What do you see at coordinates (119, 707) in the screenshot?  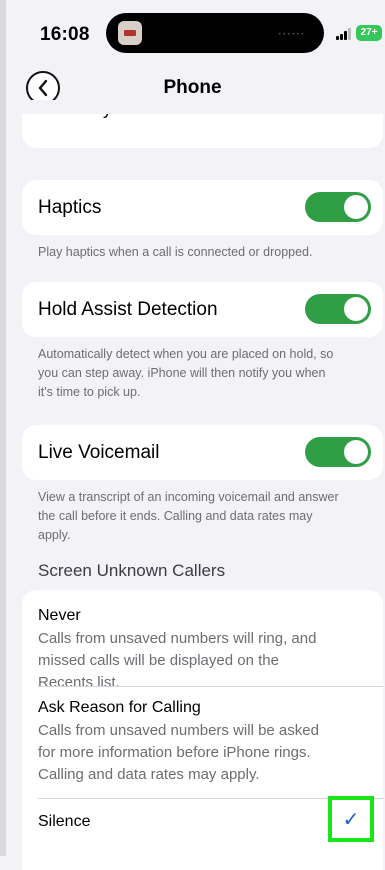 I see `option-ask-reason-title: Ask Reason for Calling` at bounding box center [119, 707].